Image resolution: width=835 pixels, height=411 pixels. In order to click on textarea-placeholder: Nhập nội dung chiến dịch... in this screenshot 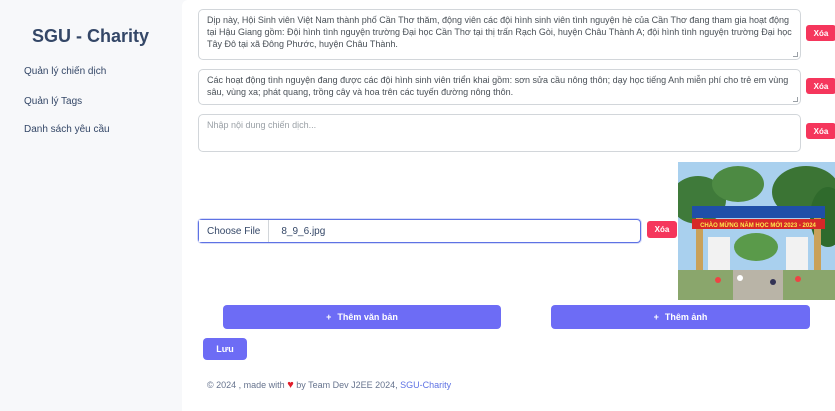, I will do `click(262, 125)`.